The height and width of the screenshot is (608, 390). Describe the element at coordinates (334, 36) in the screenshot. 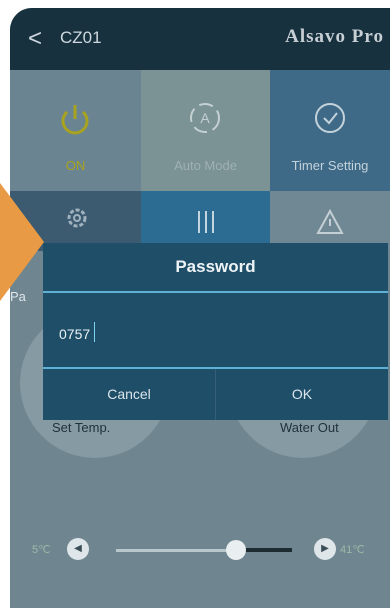

I see `brand-title: Alsavo Pro` at that location.